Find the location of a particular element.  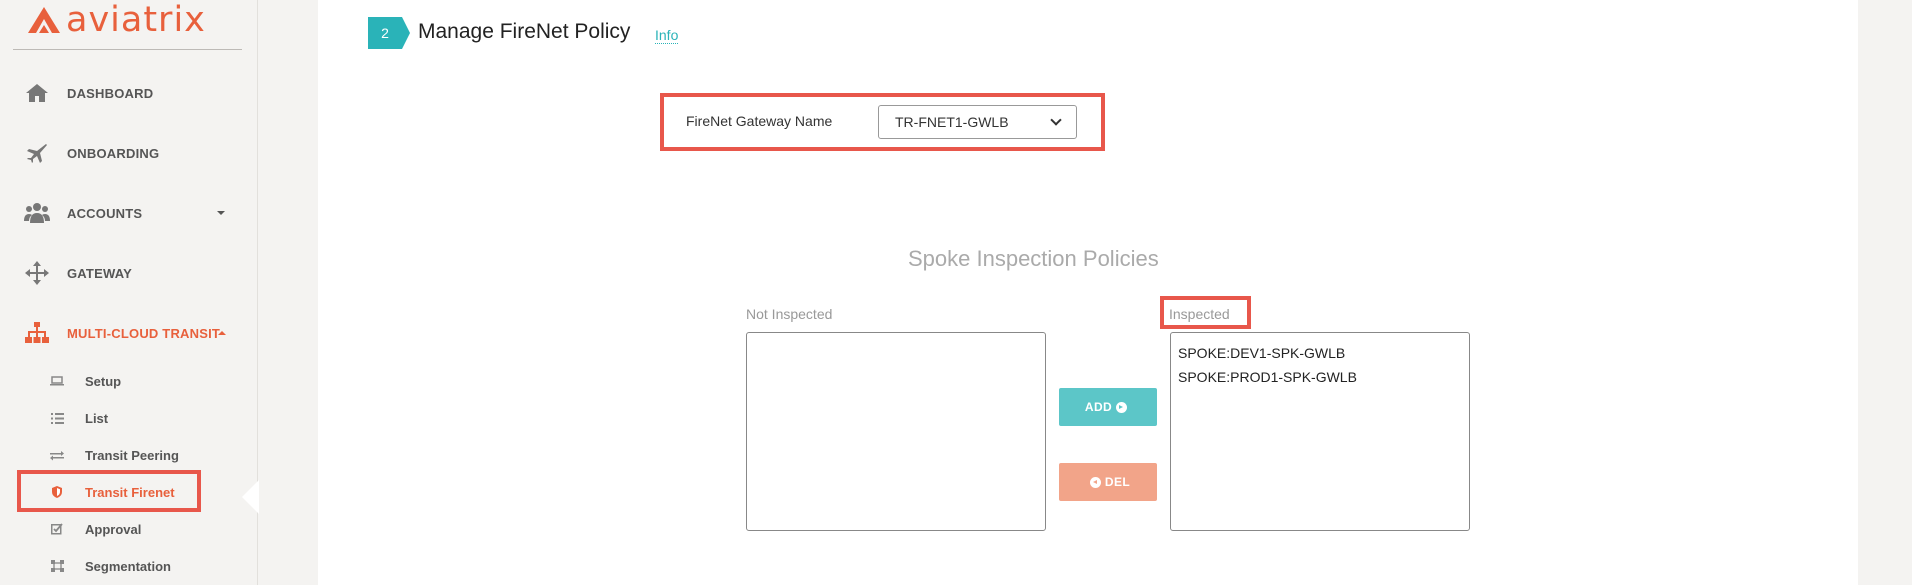

info-link: Info is located at coordinates (667, 35).